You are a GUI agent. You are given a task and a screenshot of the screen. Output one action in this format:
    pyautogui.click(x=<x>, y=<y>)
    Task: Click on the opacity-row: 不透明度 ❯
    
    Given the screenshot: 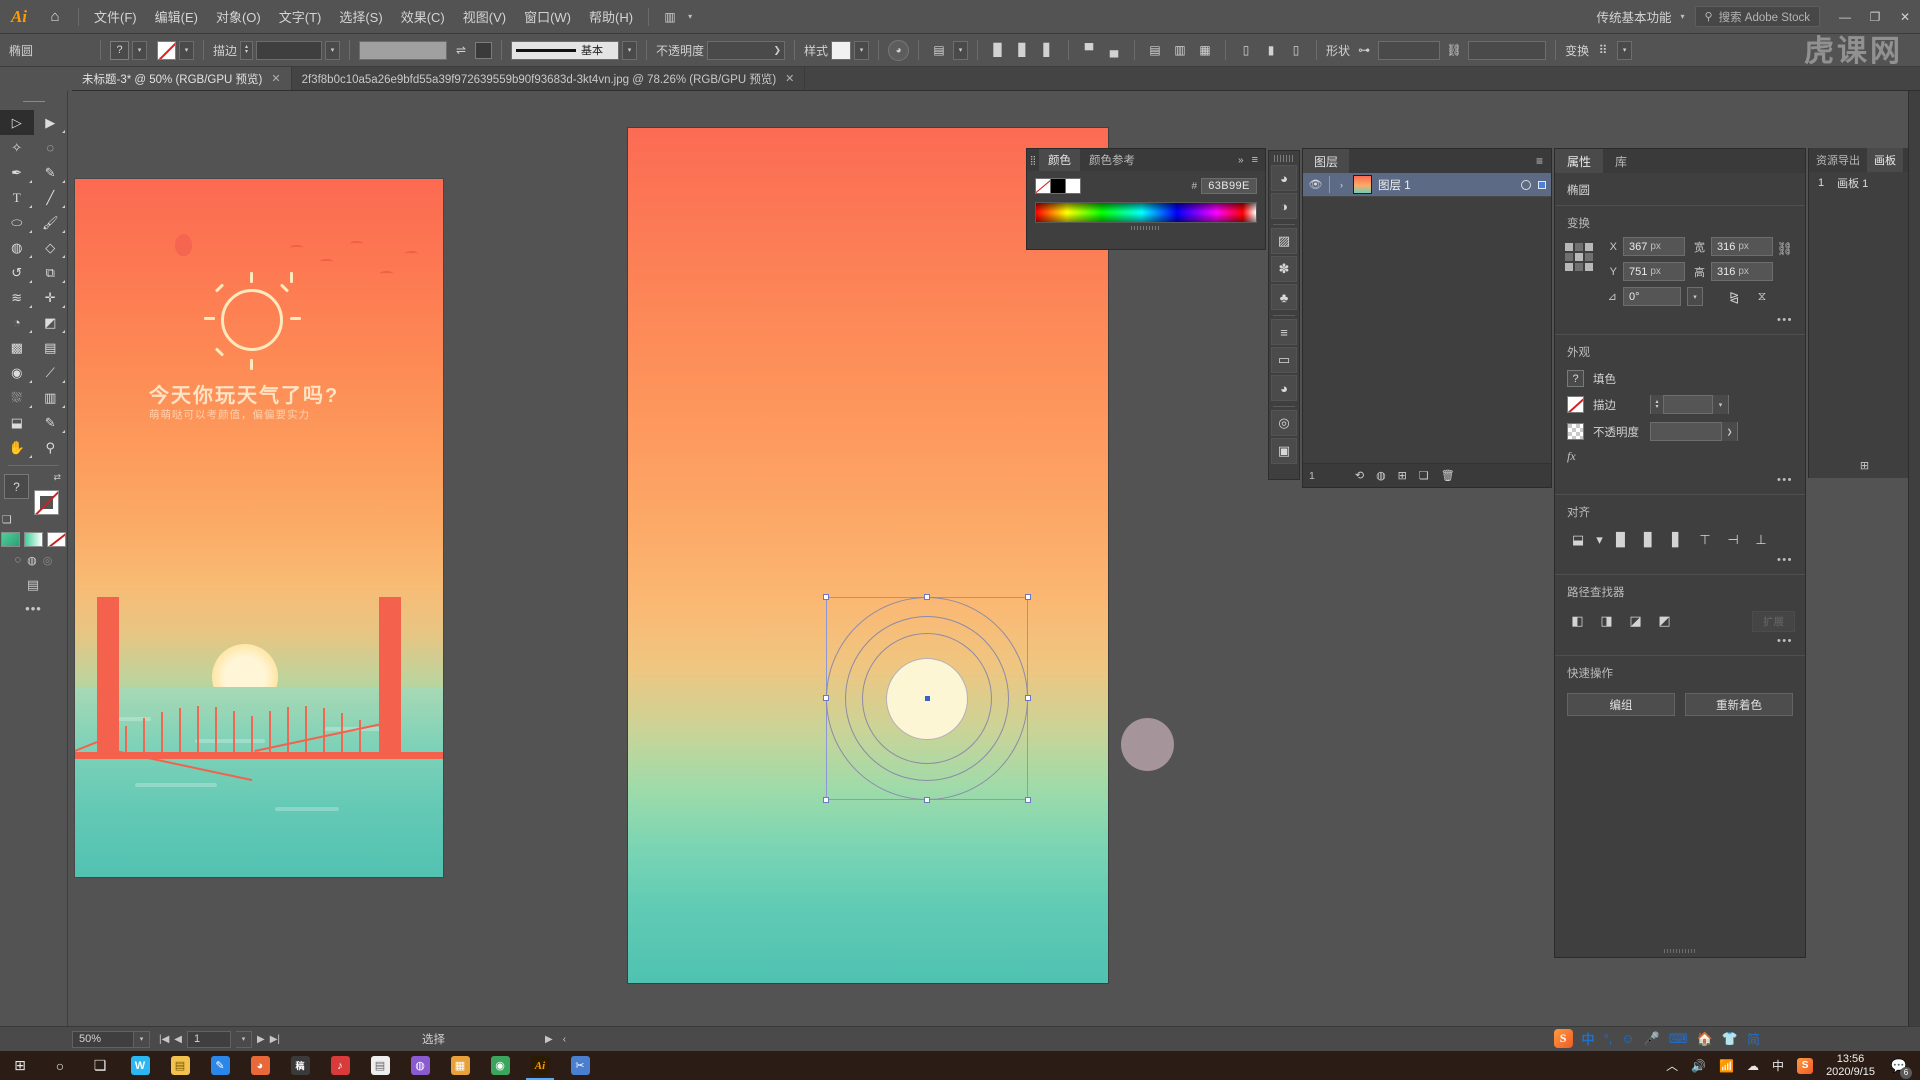 What is the action you would take?
    pyautogui.click(x=1680, y=431)
    